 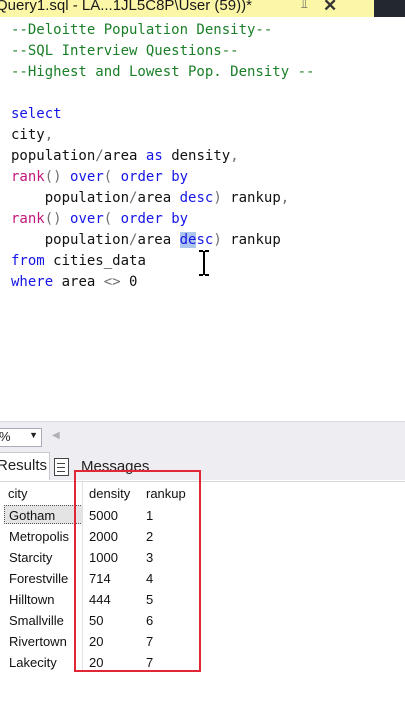 What do you see at coordinates (74, 282) in the screenshot?
I see `code-line-13: where area <> 0` at bounding box center [74, 282].